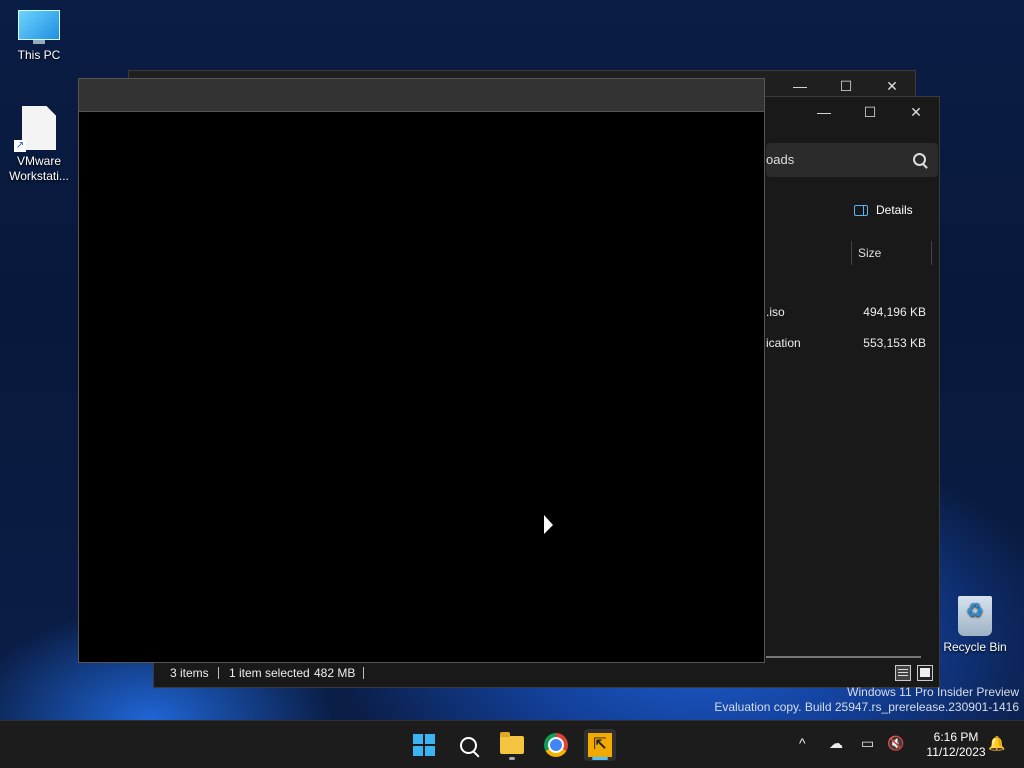  Describe the element at coordinates (780, 159) in the screenshot. I see `search-text: oads` at that location.